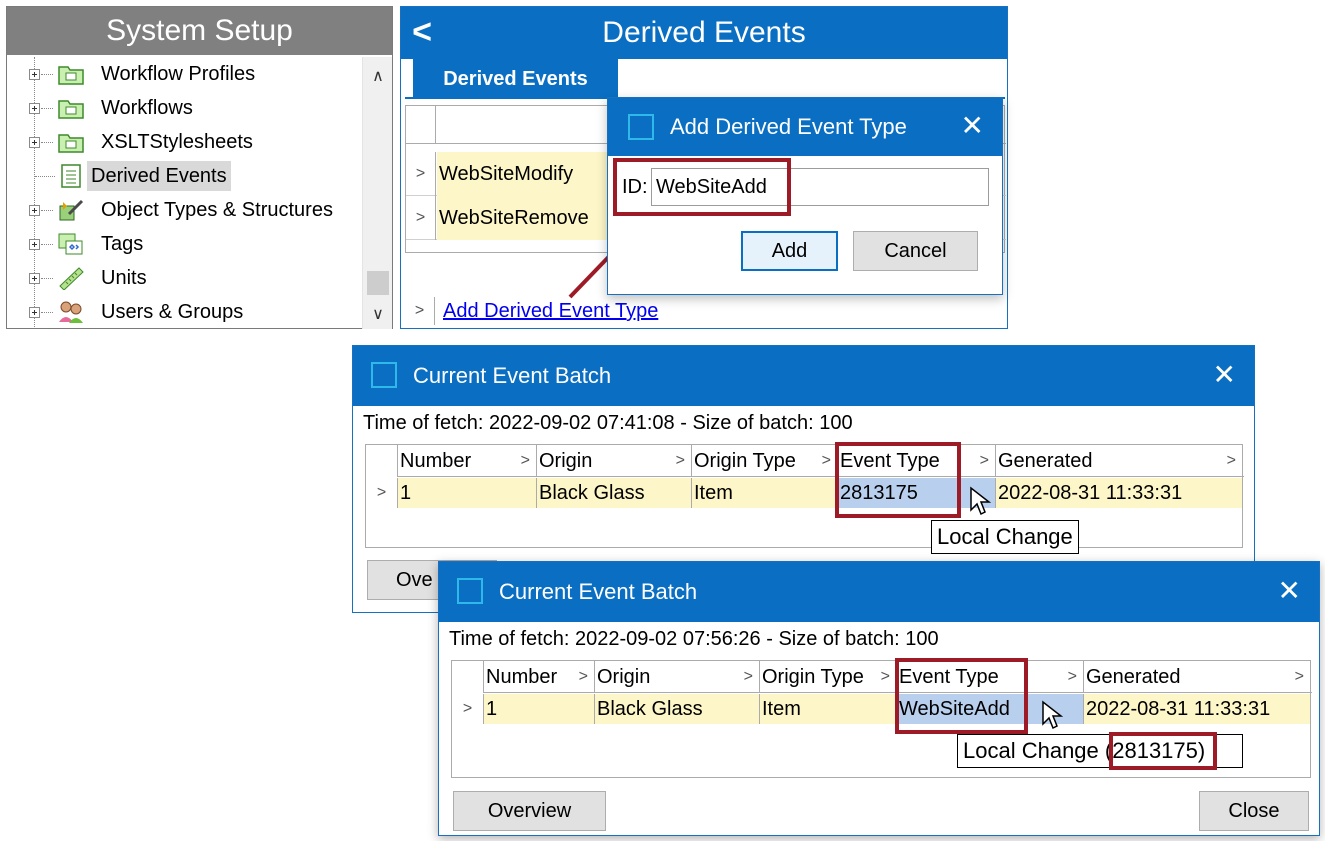 This screenshot has width=1325, height=841. What do you see at coordinates (177, 142) in the screenshot?
I see `tree-item-label: XSLTStylesheets` at bounding box center [177, 142].